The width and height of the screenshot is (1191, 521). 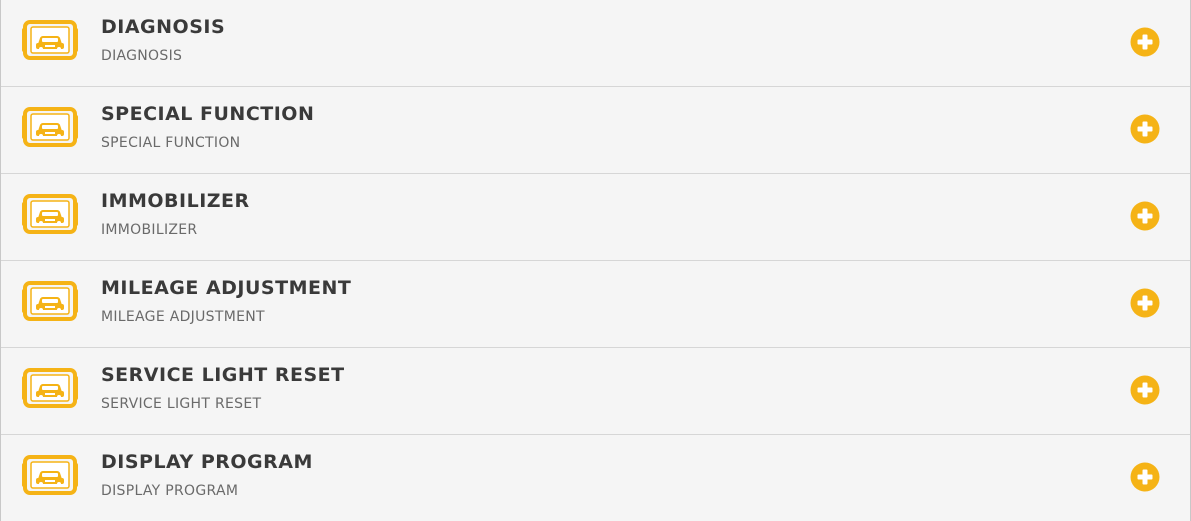 I want to click on item-subtitle: SPECIAL FUNCTION, so click(x=171, y=143).